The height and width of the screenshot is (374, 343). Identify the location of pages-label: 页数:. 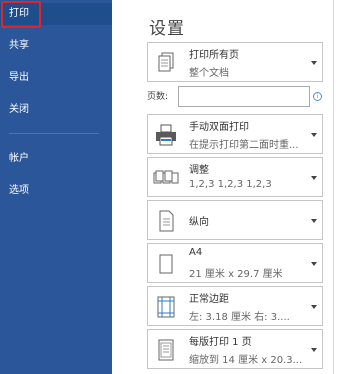
(158, 97).